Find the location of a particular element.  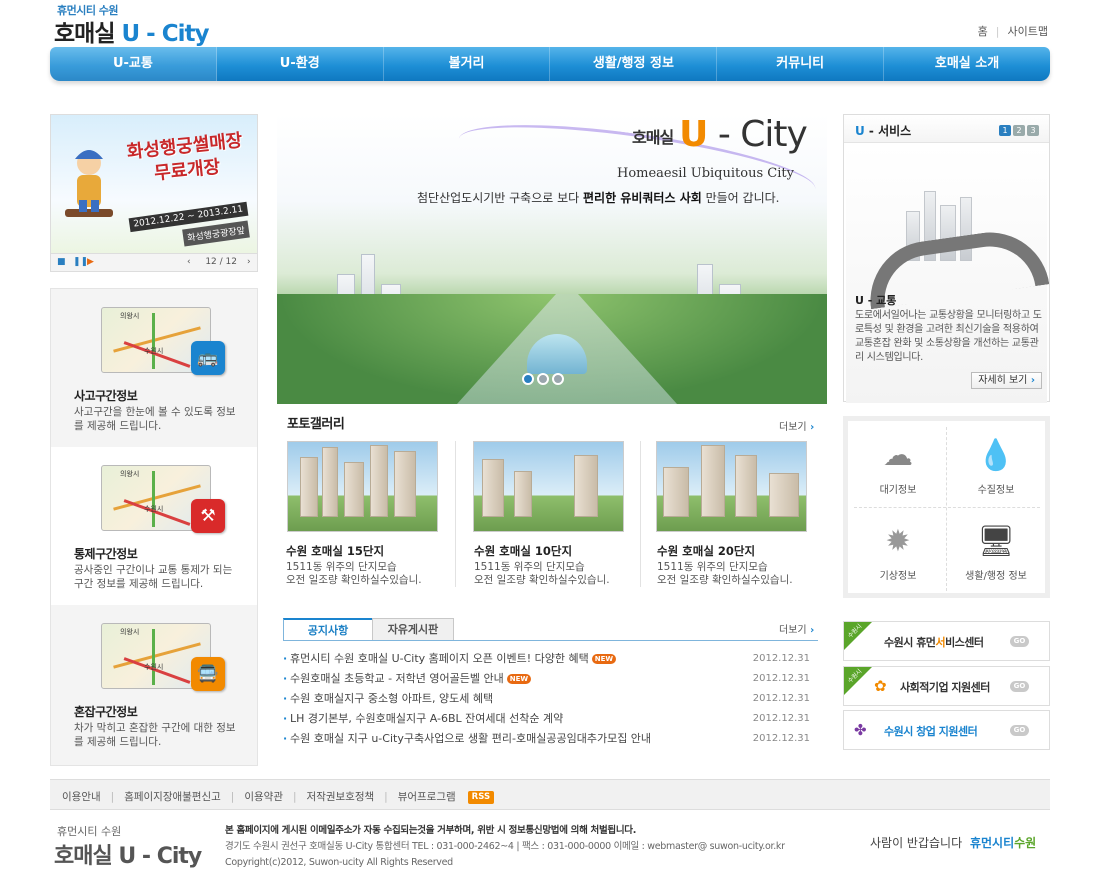

main-navigation: U-교통 U-환경 볼거리 생활/행정 정보 커뮤니티 호매실 소개 is located at coordinates (550, 64).